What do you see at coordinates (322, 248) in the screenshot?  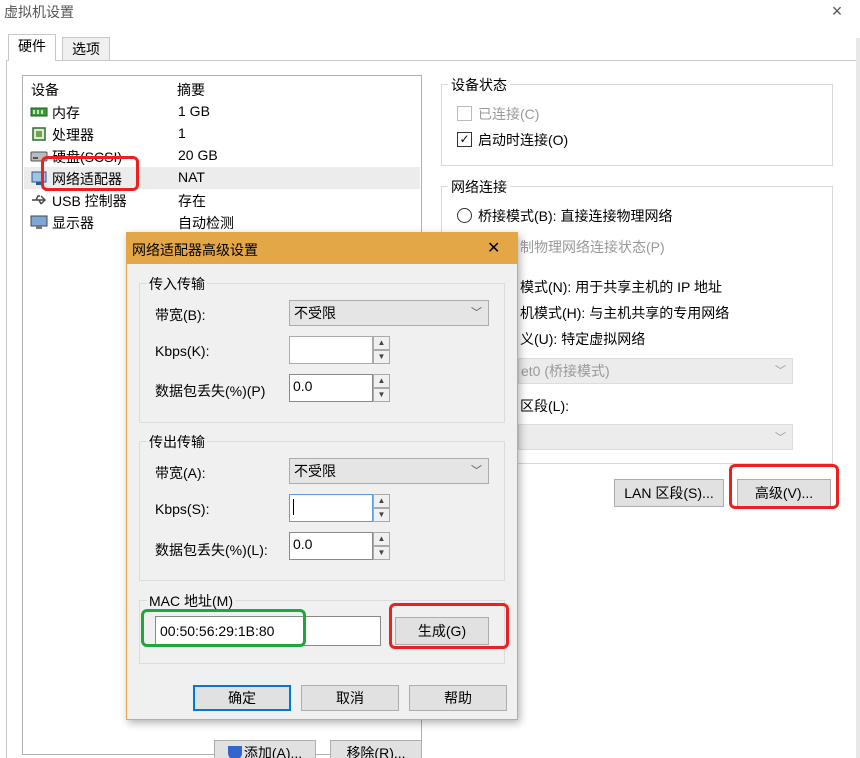 I see `dialog-title-bar: 网络适配器高级设置 ✕` at bounding box center [322, 248].